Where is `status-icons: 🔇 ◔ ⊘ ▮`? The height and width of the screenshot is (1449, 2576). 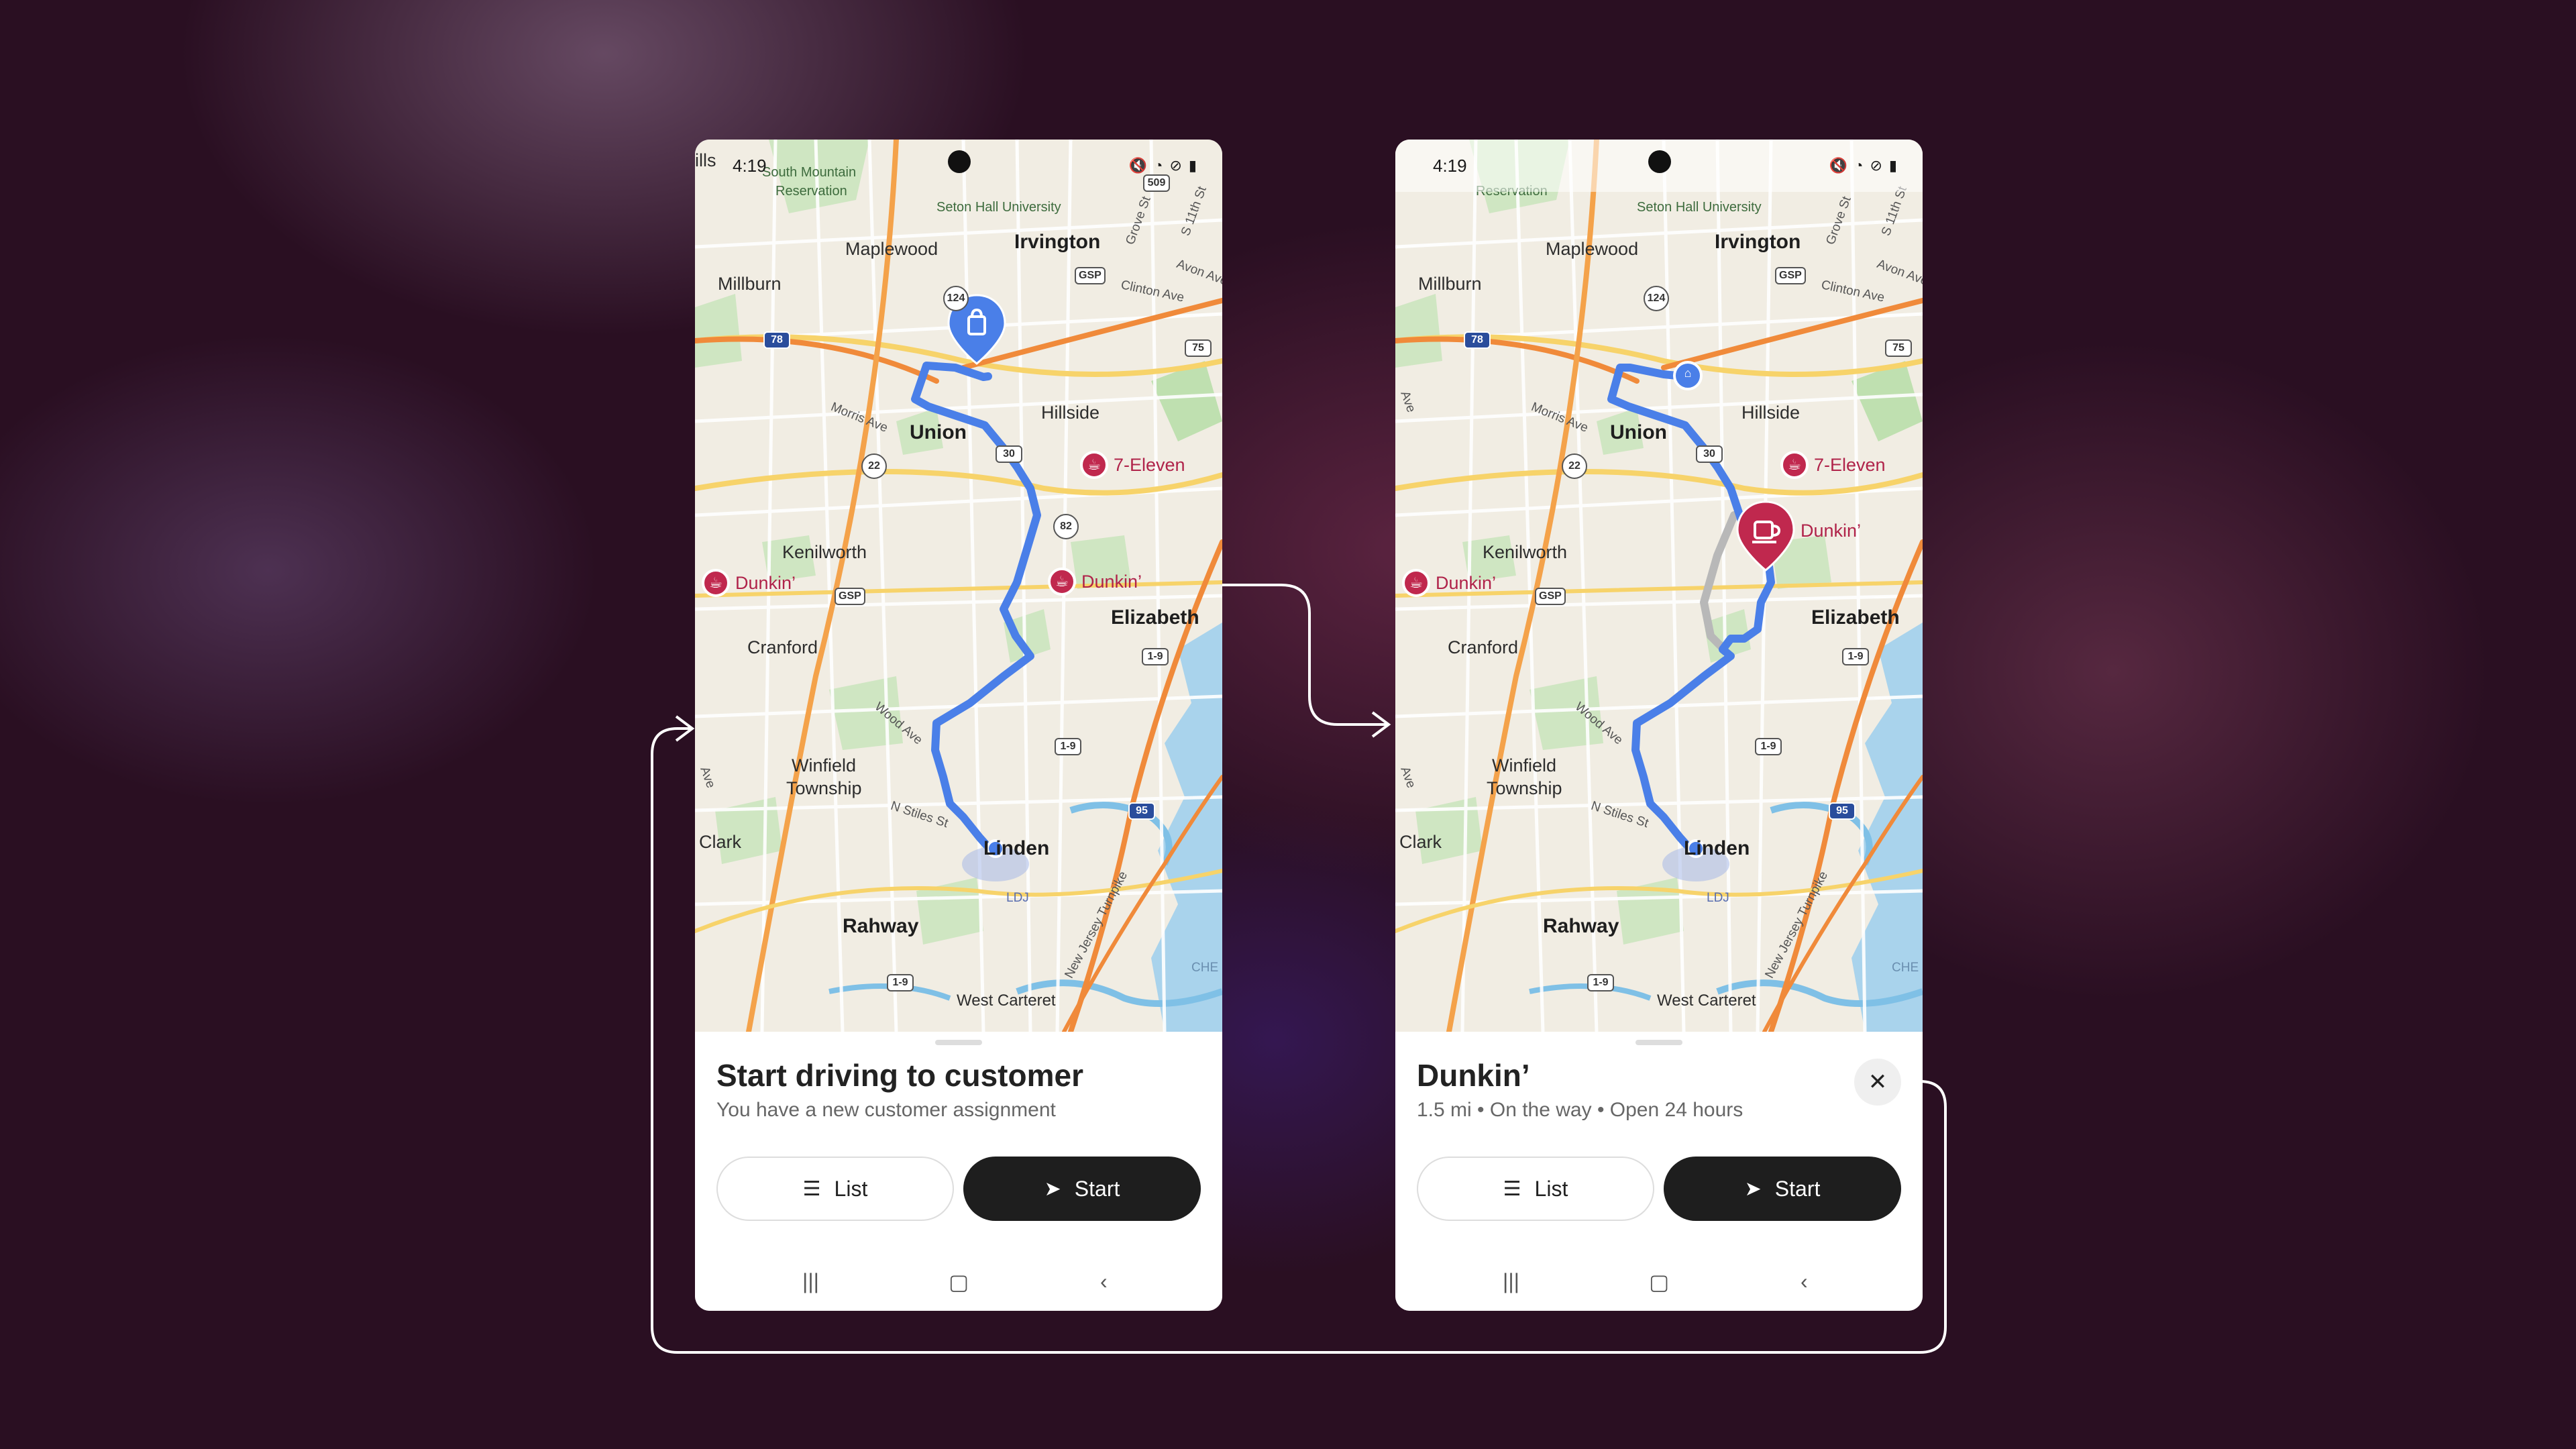 status-icons: 🔇 ◔ ⊘ ▮ is located at coordinates (1163, 165).